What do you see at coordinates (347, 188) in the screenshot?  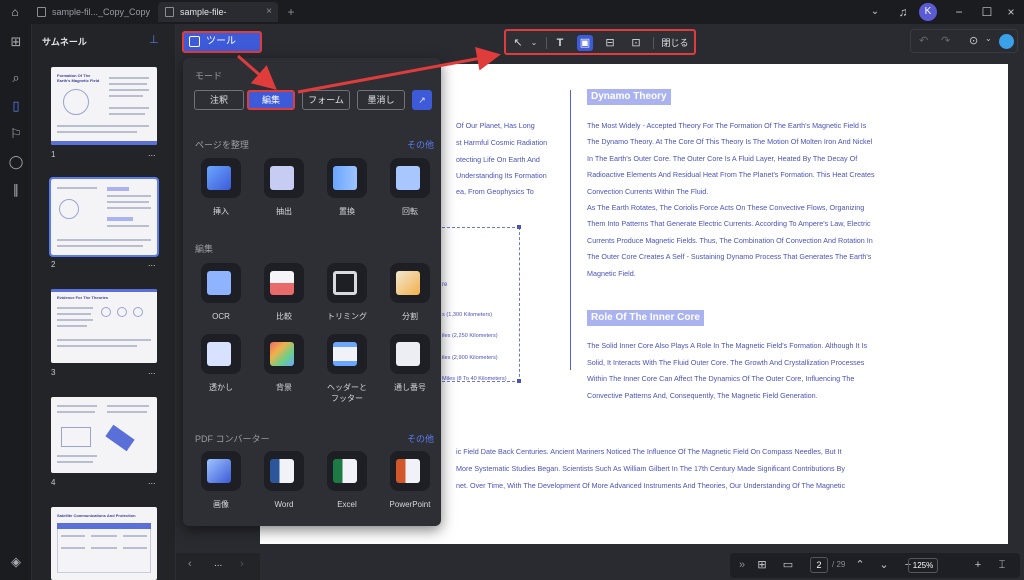 I see `replace-tool: 置換` at bounding box center [347, 188].